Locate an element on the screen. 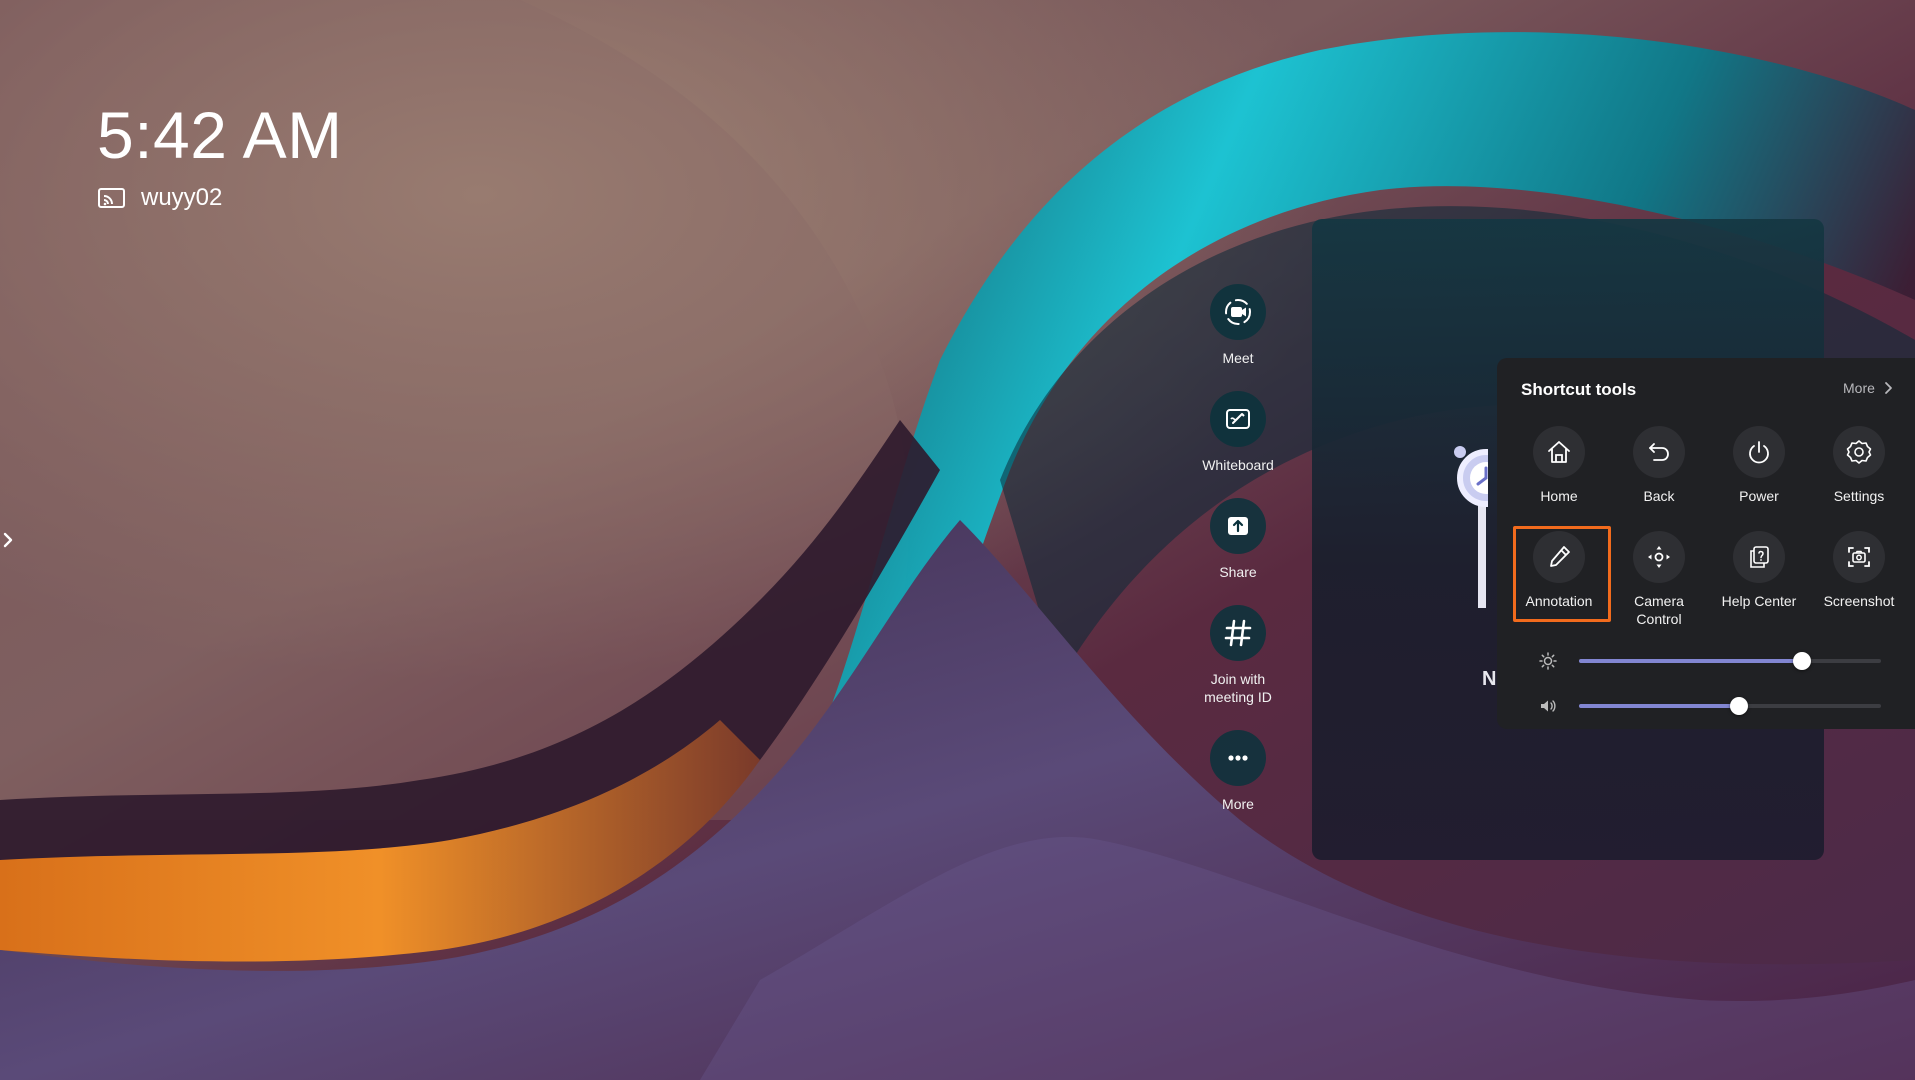 The image size is (1915, 1080). dock-meet-button is located at coordinates (1238, 312).